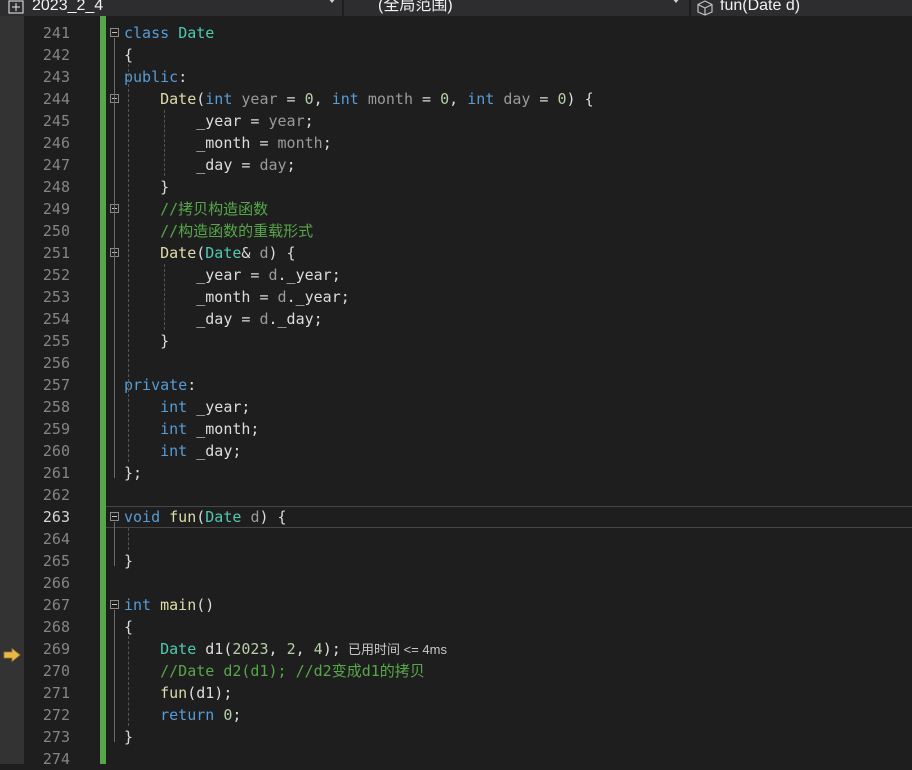 The height and width of the screenshot is (770, 912). Describe the element at coordinates (223, 319) in the screenshot. I see `code-line: _day = d._day;` at that location.